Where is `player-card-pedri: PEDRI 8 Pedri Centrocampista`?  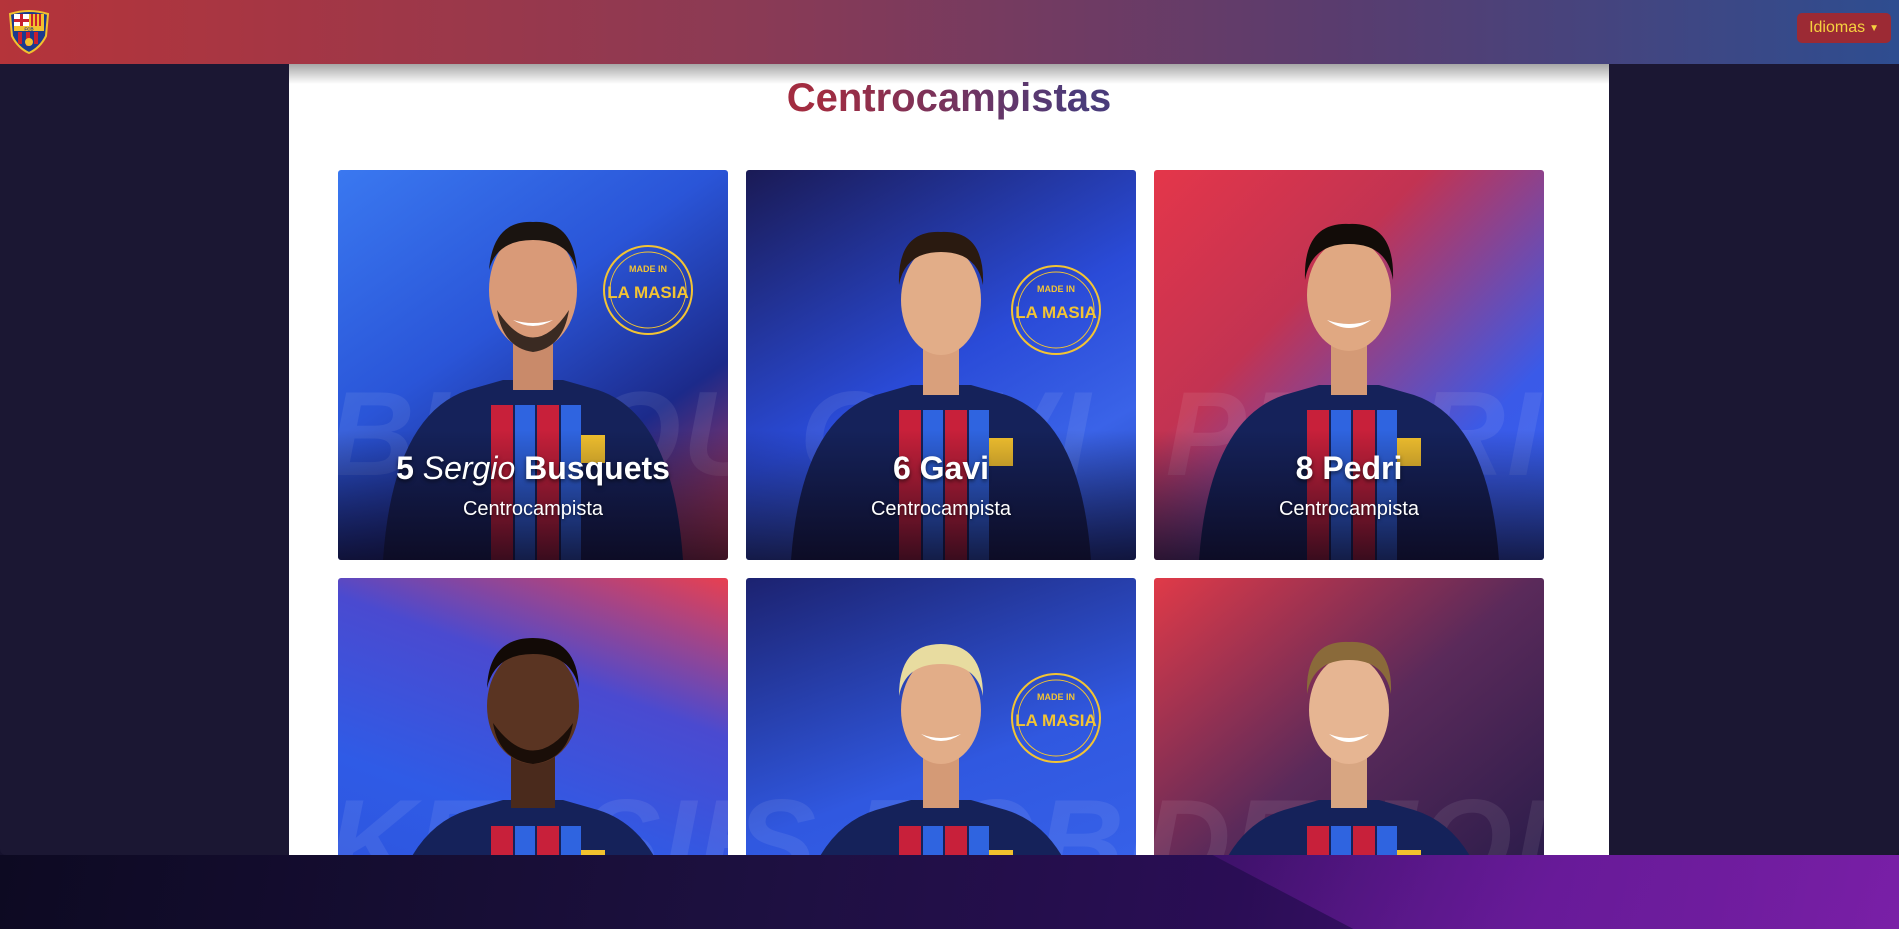
player-card-pedri: PEDRI 8 Pedri Centrocampista is located at coordinates (1349, 365).